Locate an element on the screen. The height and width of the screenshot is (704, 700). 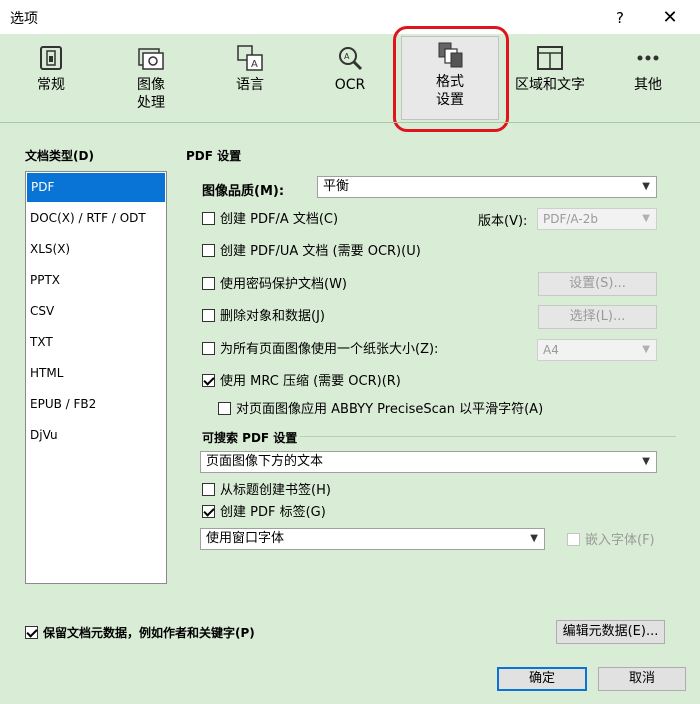
bookmarks-checkbox: 从标题创建书签(H) is located at coordinates (266, 491).